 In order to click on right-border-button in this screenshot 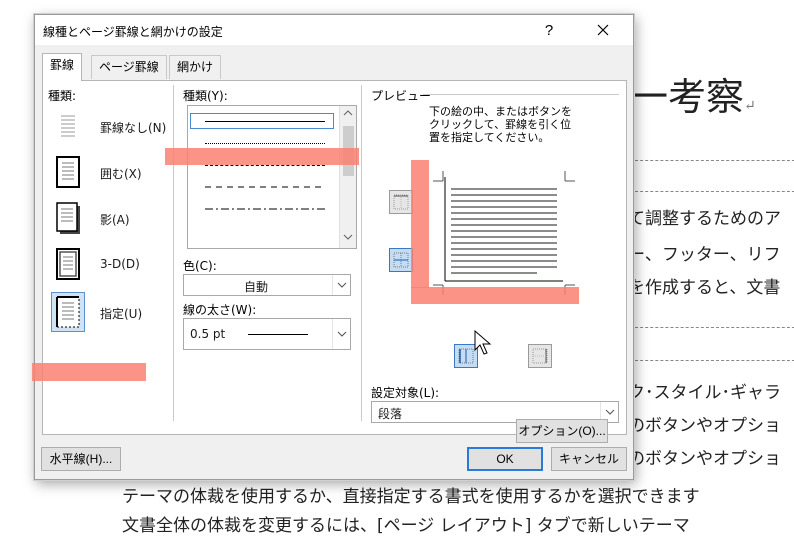, I will do `click(540, 356)`.